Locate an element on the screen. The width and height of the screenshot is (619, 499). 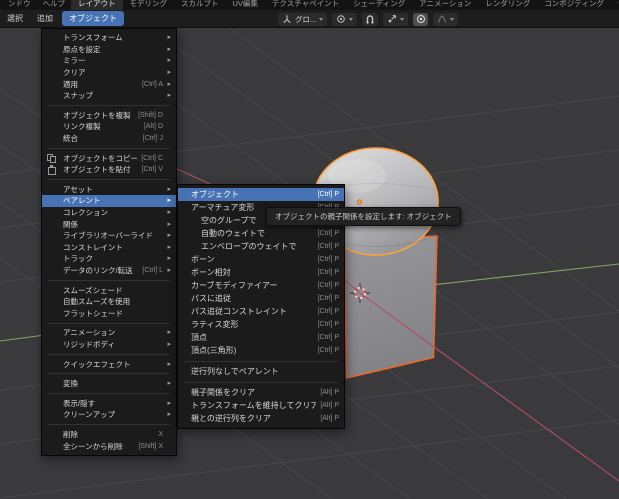
menu-item-label: 変換 is located at coordinates (70, 384).